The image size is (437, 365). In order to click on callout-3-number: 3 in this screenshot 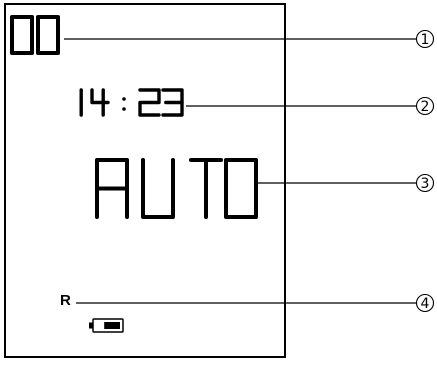, I will do `click(425, 184)`.